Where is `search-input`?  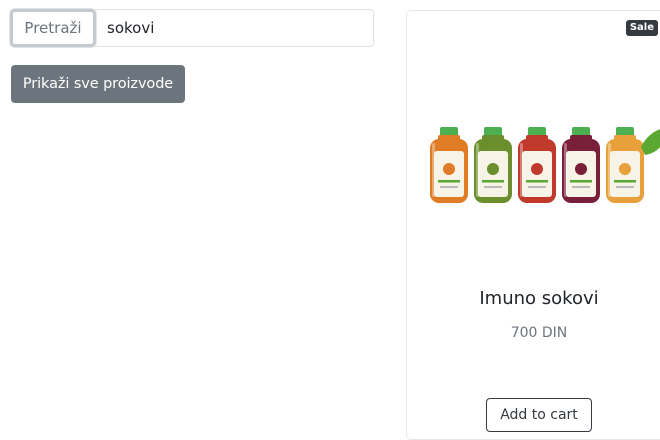
search-input is located at coordinates (234, 28).